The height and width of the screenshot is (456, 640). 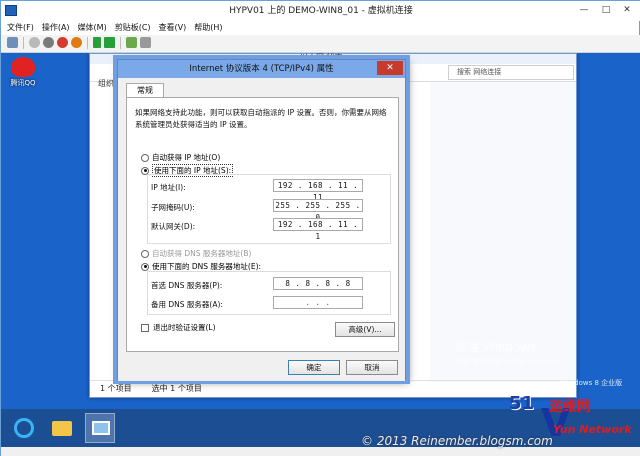 What do you see at coordinates (390, 68) in the screenshot?
I see `dialog-close-button: ✕` at bounding box center [390, 68].